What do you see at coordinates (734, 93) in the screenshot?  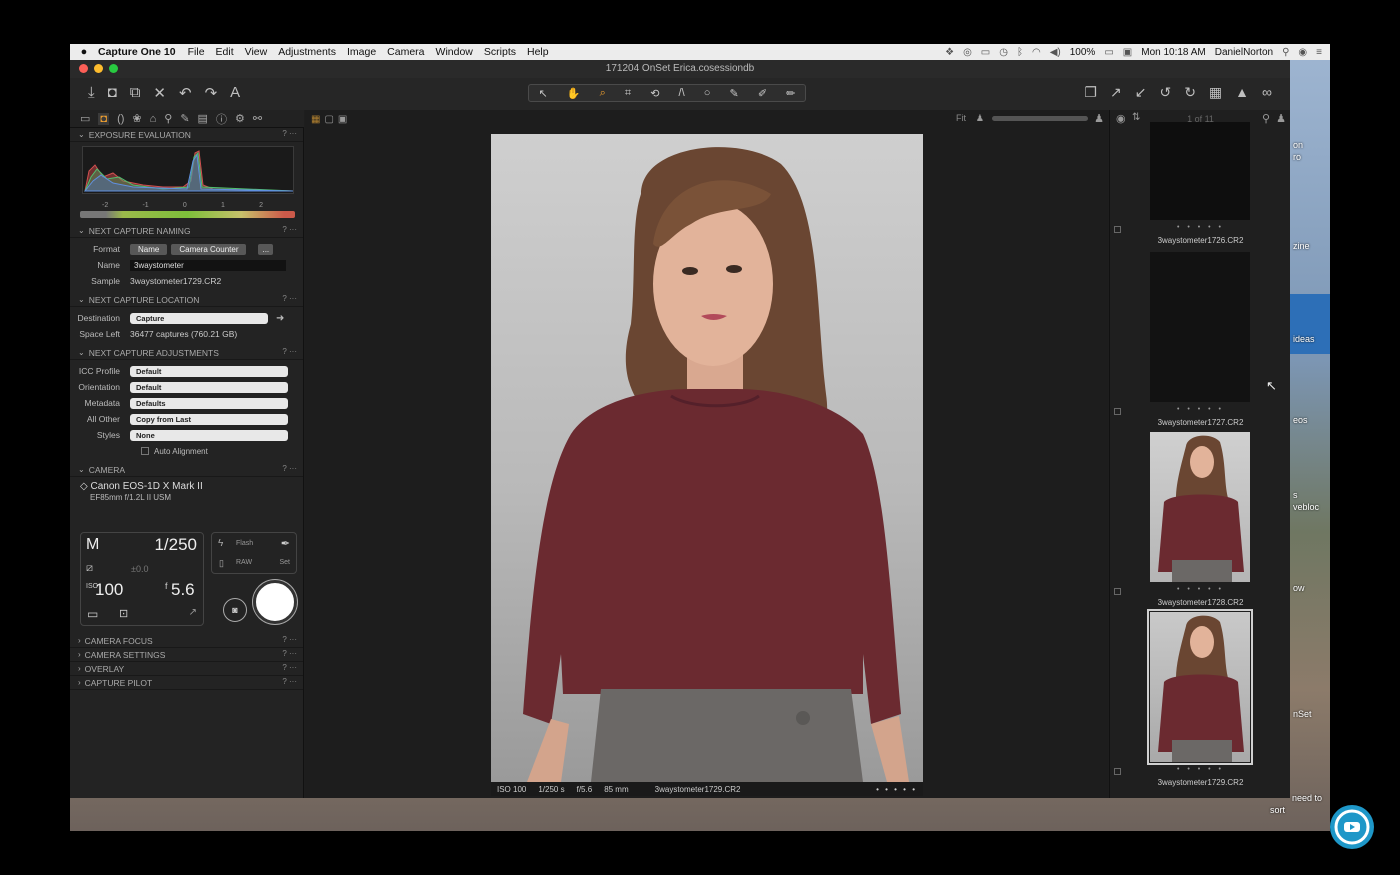 I see `brush-tool-icon: ✎` at bounding box center [734, 93].